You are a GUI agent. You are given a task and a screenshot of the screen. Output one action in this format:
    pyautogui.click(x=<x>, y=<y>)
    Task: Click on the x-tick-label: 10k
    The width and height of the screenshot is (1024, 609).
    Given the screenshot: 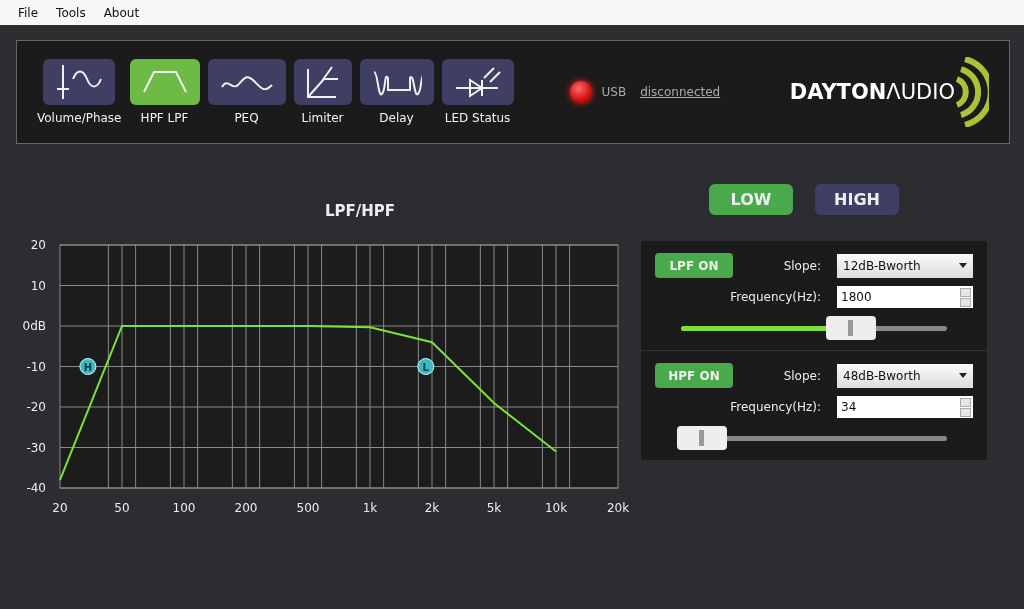 What is the action you would take?
    pyautogui.click(x=556, y=507)
    